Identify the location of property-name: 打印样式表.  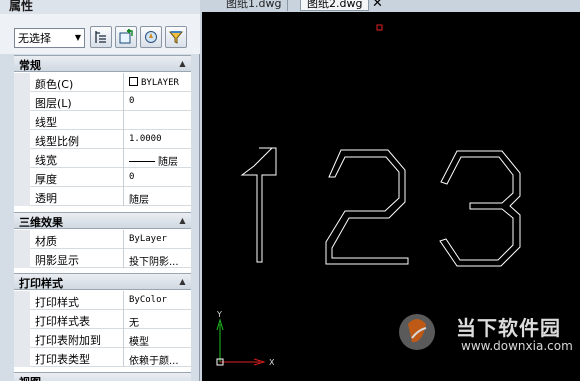
(77, 319).